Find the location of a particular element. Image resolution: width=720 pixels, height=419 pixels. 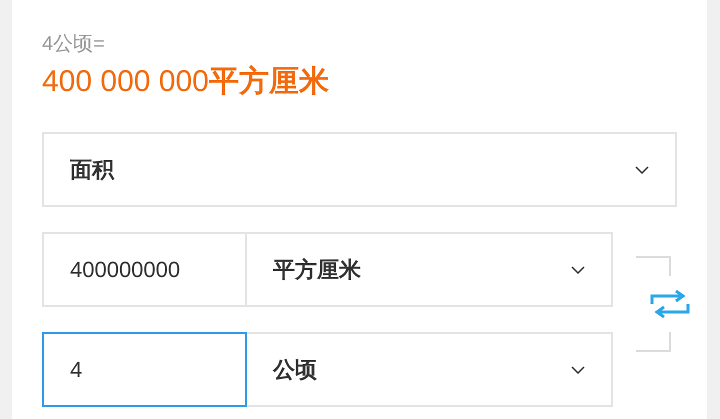

value-input: 4 is located at coordinates (144, 369).